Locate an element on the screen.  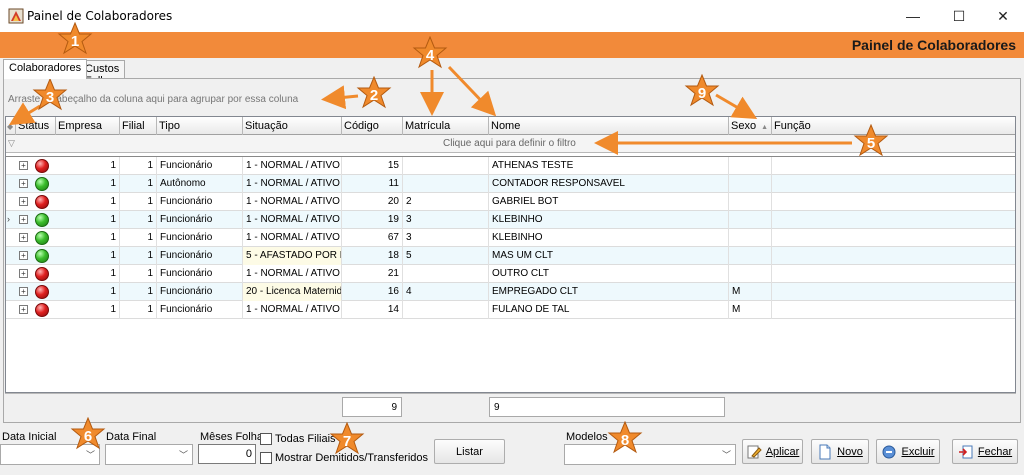
badge-number: 2 is located at coordinates (374, 95).